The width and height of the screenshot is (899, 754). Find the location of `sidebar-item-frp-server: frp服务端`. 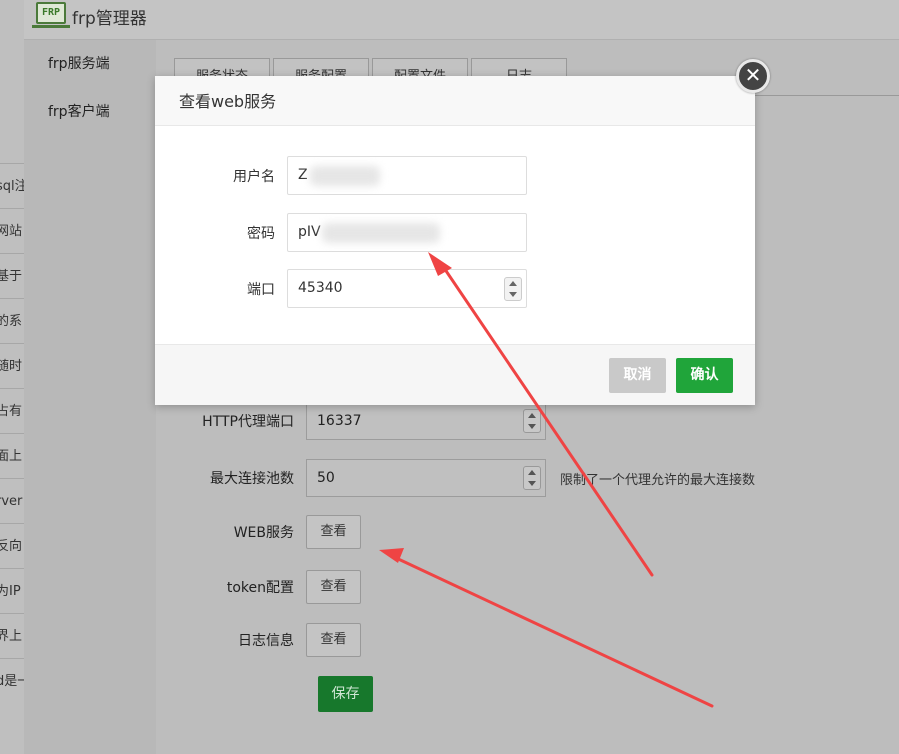

sidebar-item-frp-server: frp服务端 is located at coordinates (90, 64).